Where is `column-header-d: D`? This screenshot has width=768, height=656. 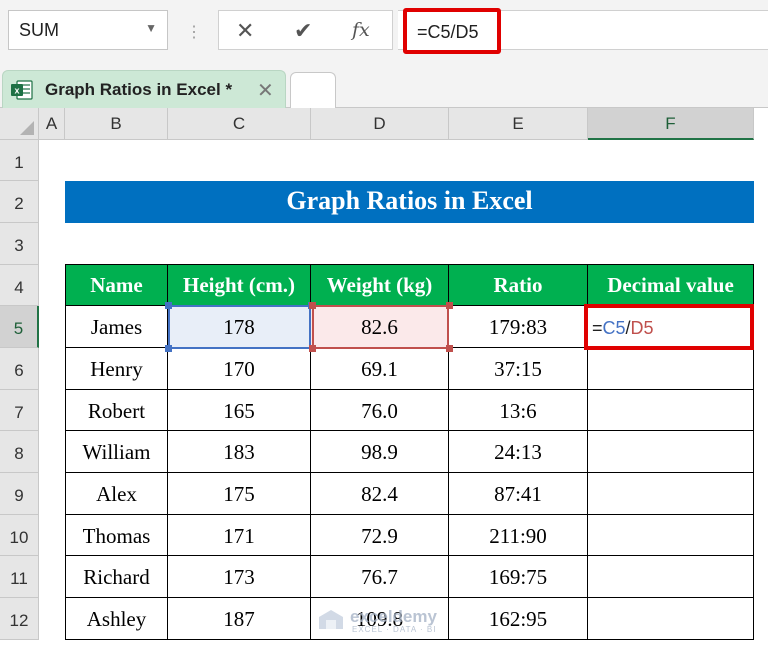 column-header-d: D is located at coordinates (380, 124).